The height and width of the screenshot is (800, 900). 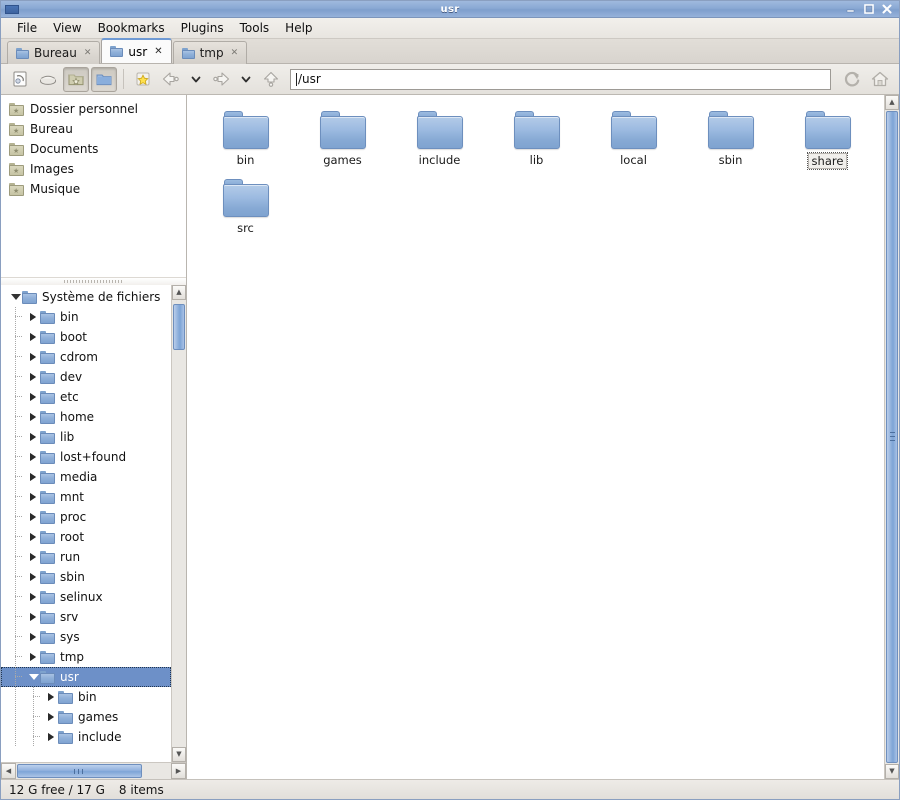 What do you see at coordinates (633, 139) in the screenshot?
I see `file-item-local: local` at bounding box center [633, 139].